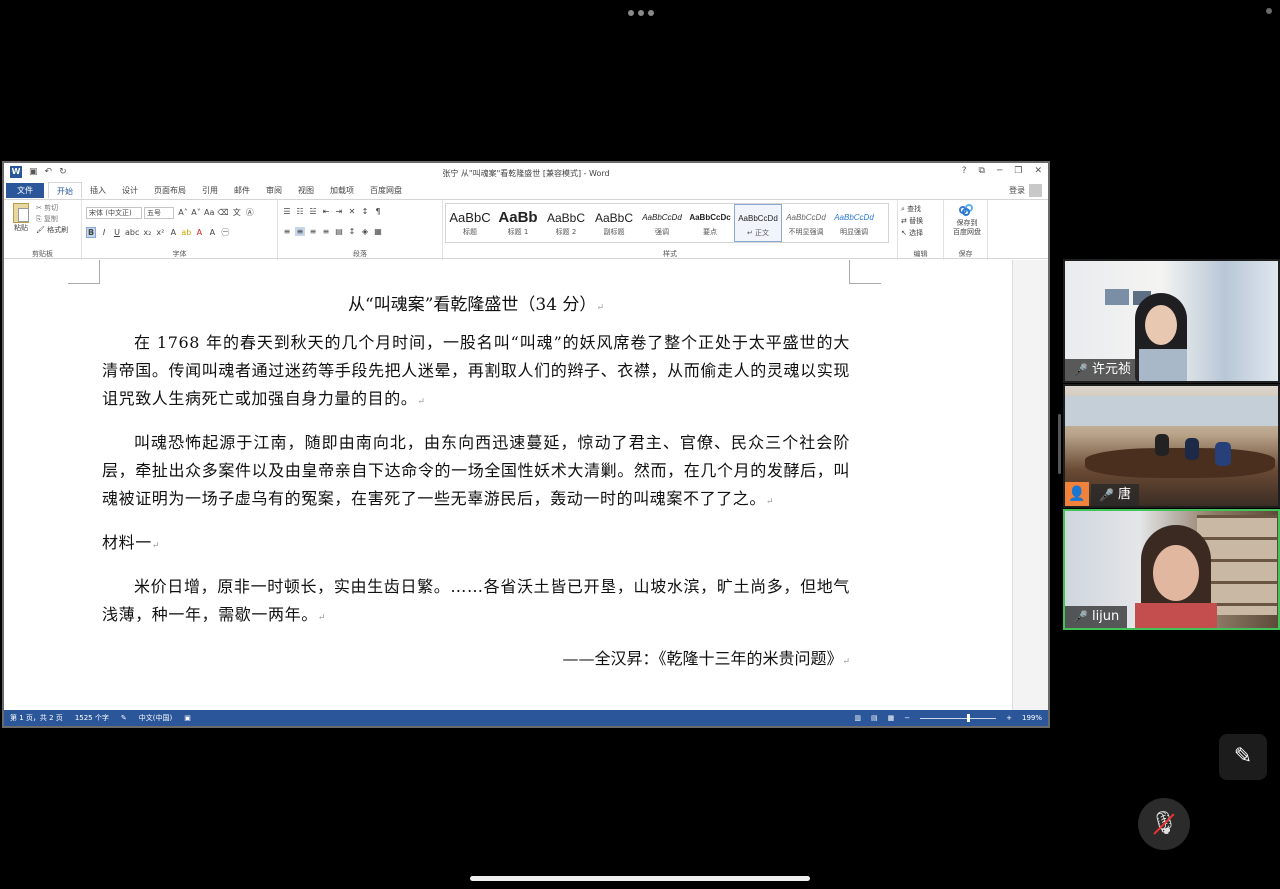  I want to click on bold-button: B, so click(91, 232).